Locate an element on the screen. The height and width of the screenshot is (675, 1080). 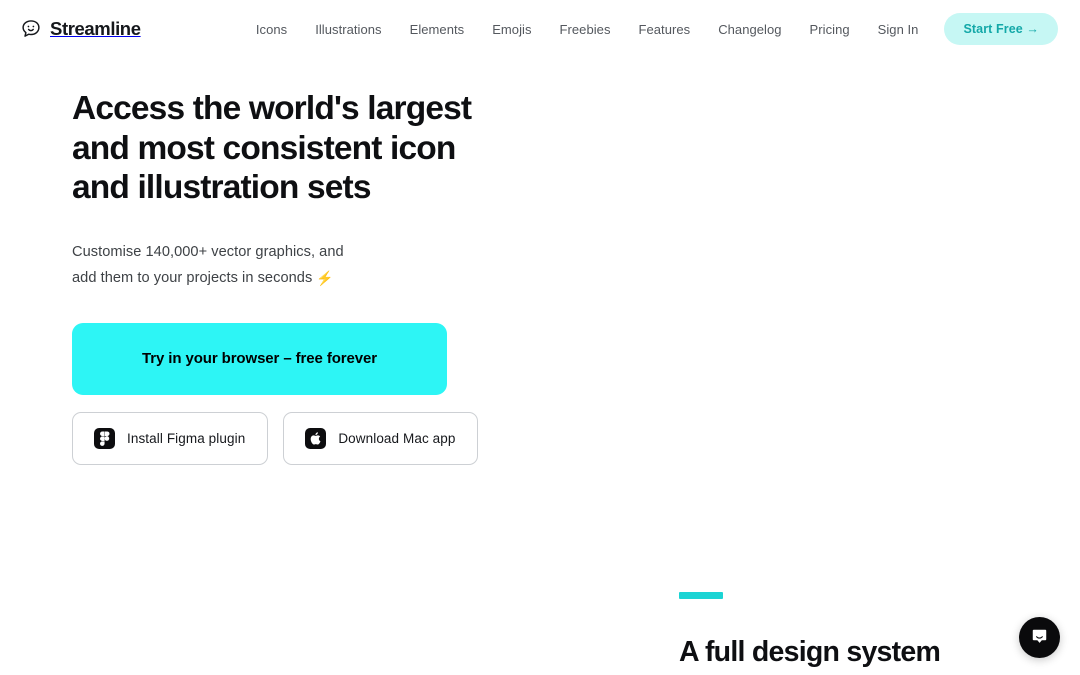
nav-link-changelog: Changelog is located at coordinates (749, 29).